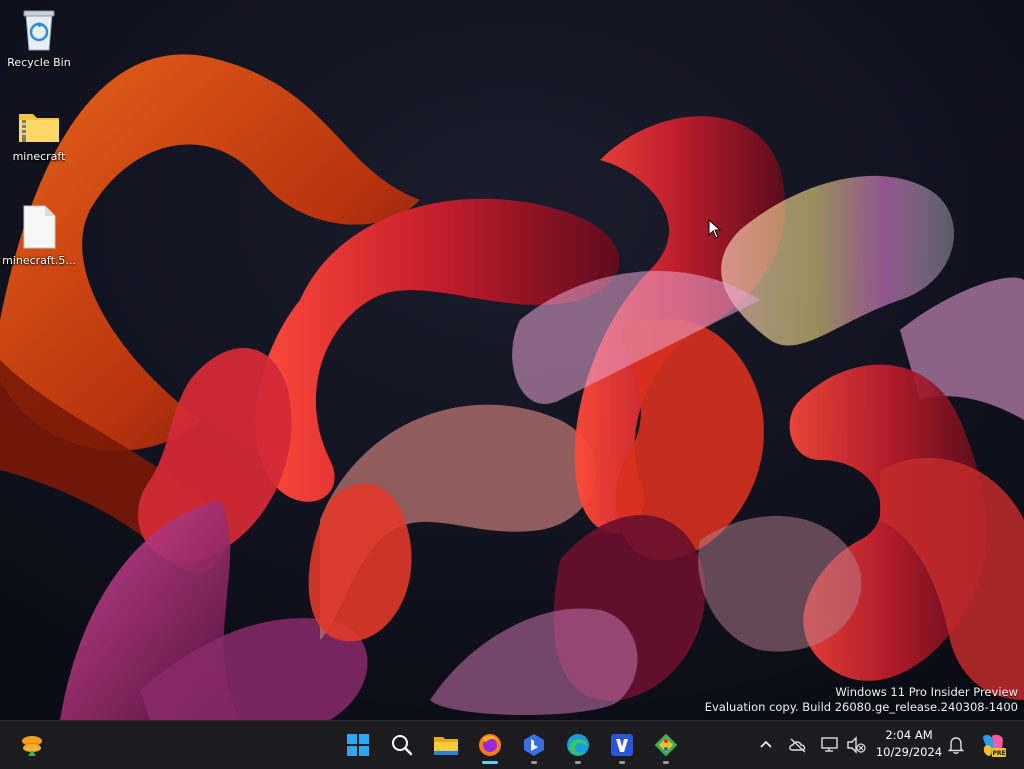 This screenshot has height=769, width=1024. Describe the element at coordinates (909, 752) in the screenshot. I see `clock-date: 10/29/2024` at that location.